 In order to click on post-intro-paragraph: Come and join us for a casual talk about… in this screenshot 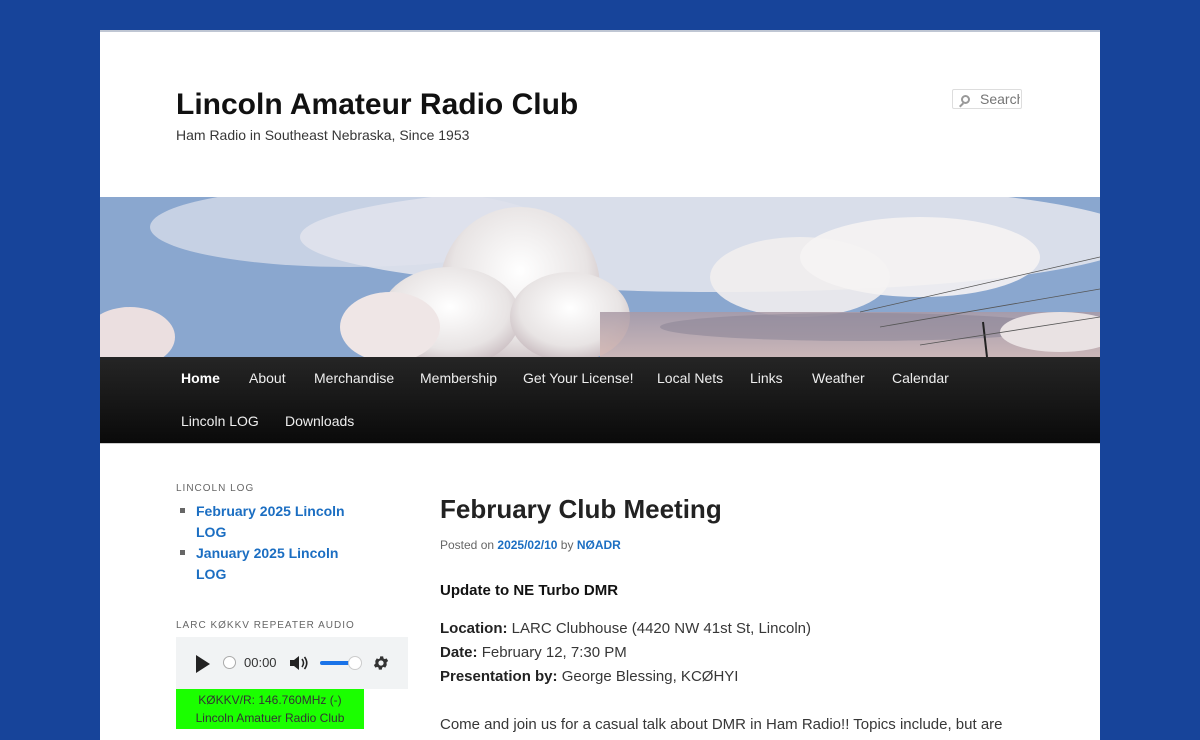, I will do `click(721, 724)`.